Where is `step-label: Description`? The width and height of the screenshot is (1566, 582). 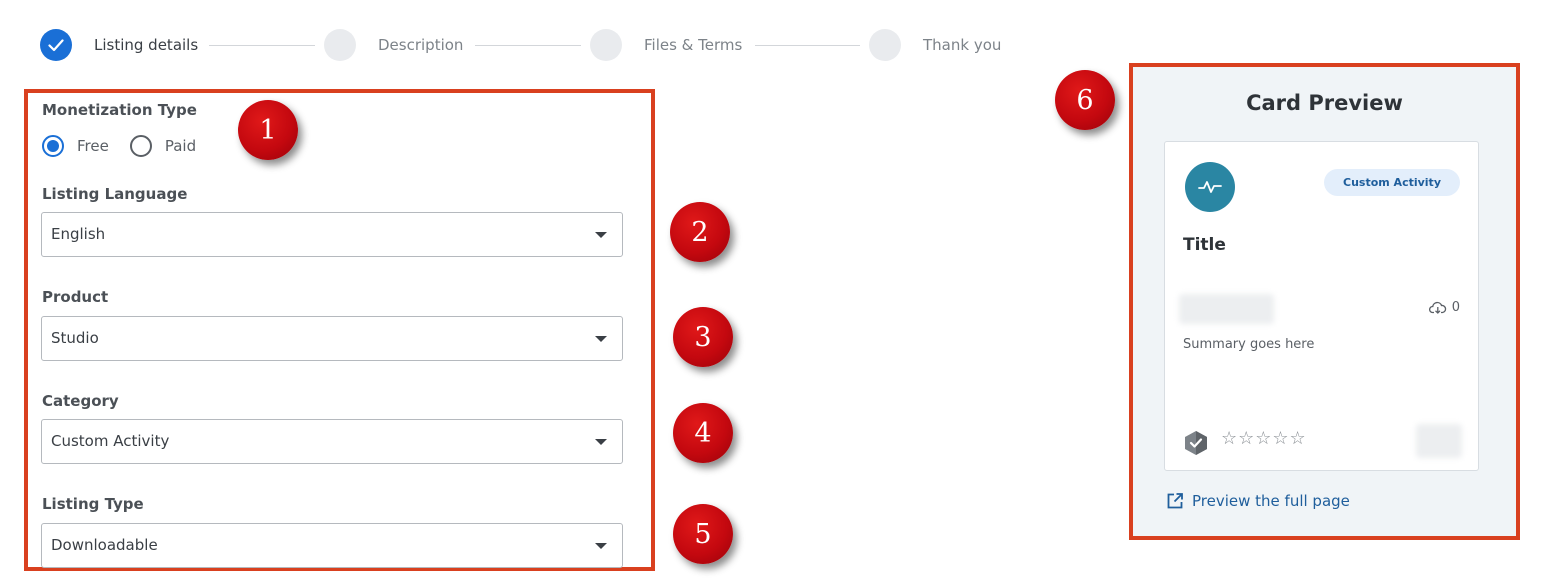
step-label: Description is located at coordinates (421, 45).